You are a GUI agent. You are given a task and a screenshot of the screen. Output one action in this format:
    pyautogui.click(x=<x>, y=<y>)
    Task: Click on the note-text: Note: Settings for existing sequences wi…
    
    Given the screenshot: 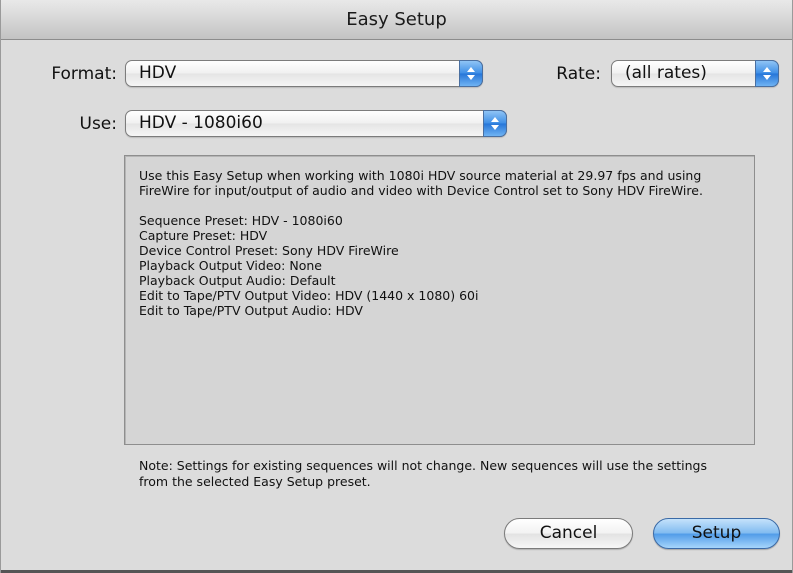 What is the action you would take?
    pyautogui.click(x=423, y=473)
    